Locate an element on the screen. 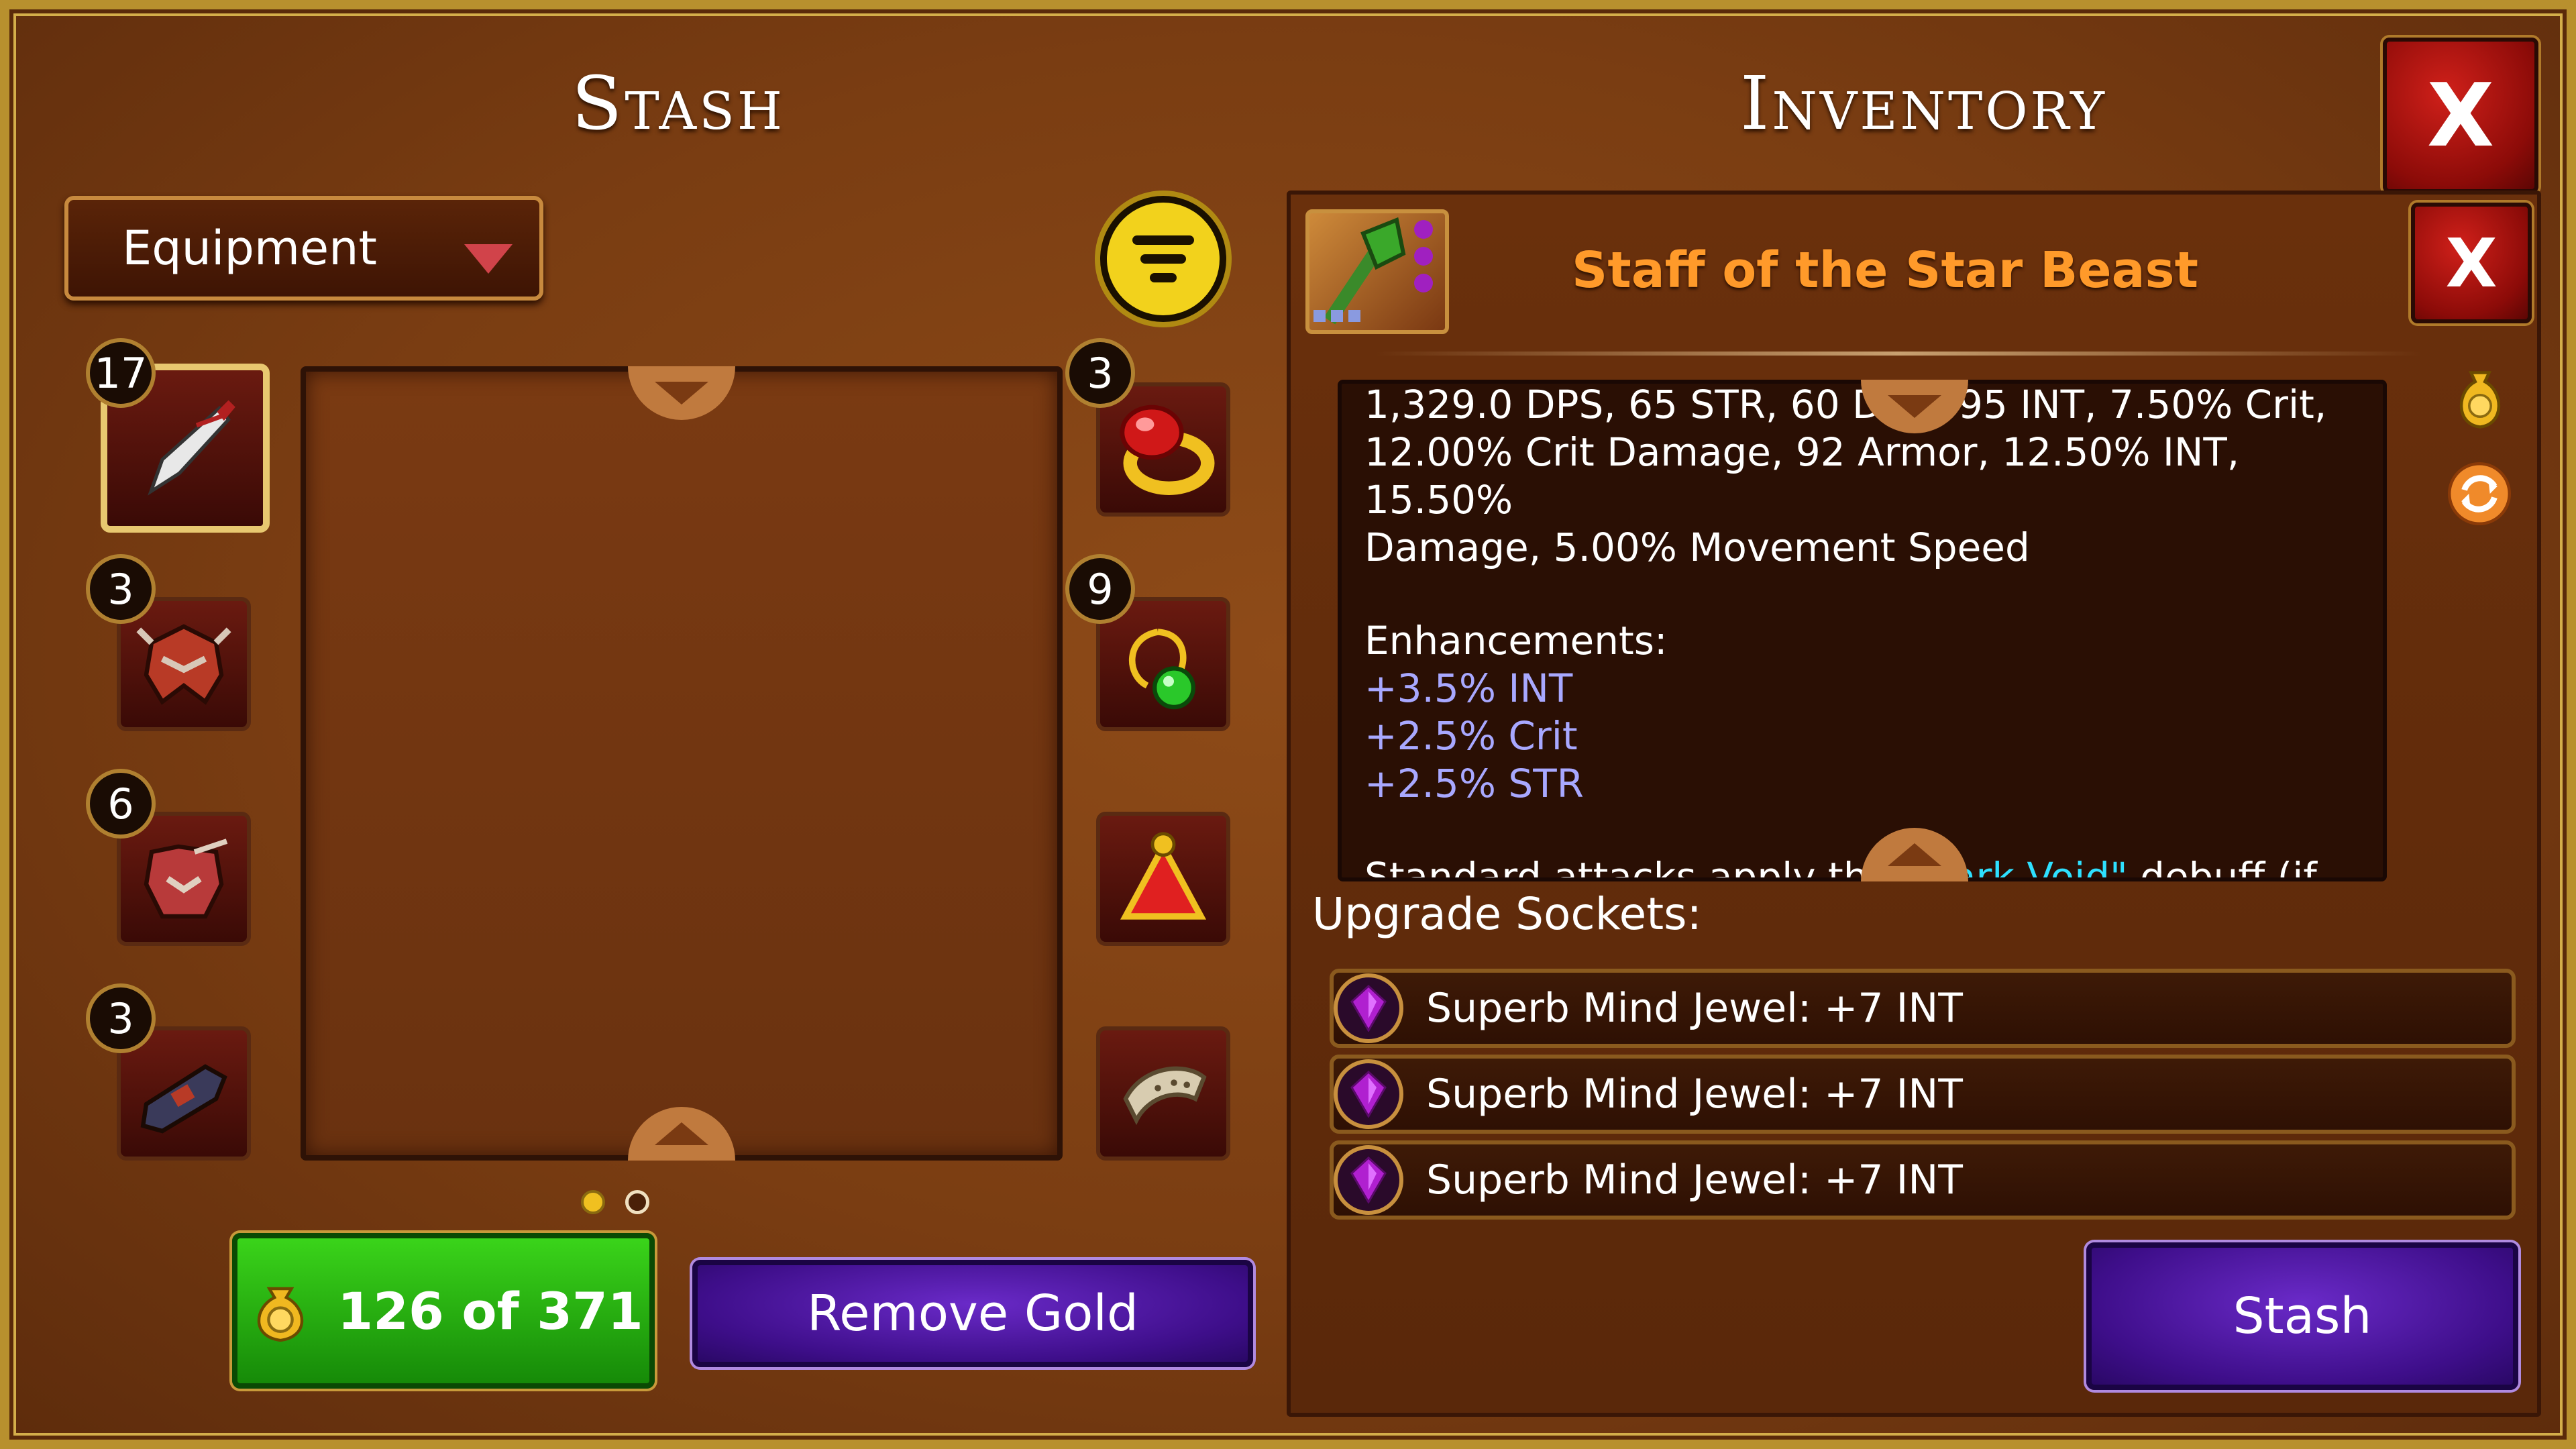 The image size is (2576, 1449). close-window-button: X is located at coordinates (2460, 115).